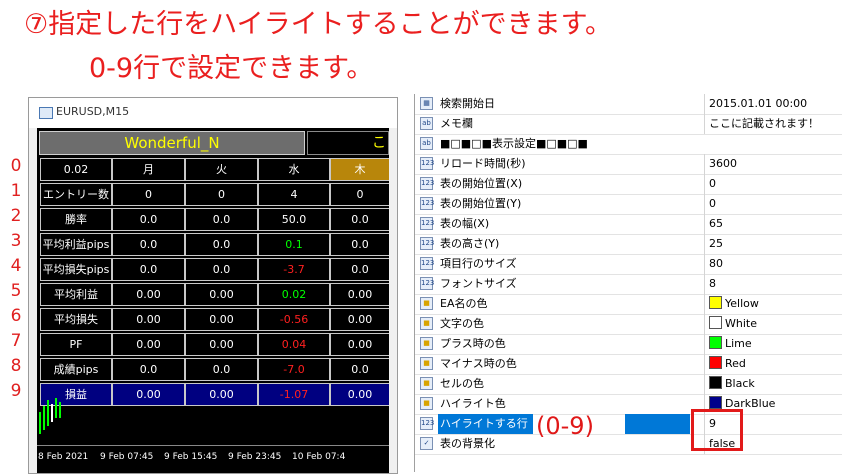 This screenshot has width=842, height=474. What do you see at coordinates (76, 319) in the screenshot?
I see `table-cell: 平均損失` at bounding box center [76, 319].